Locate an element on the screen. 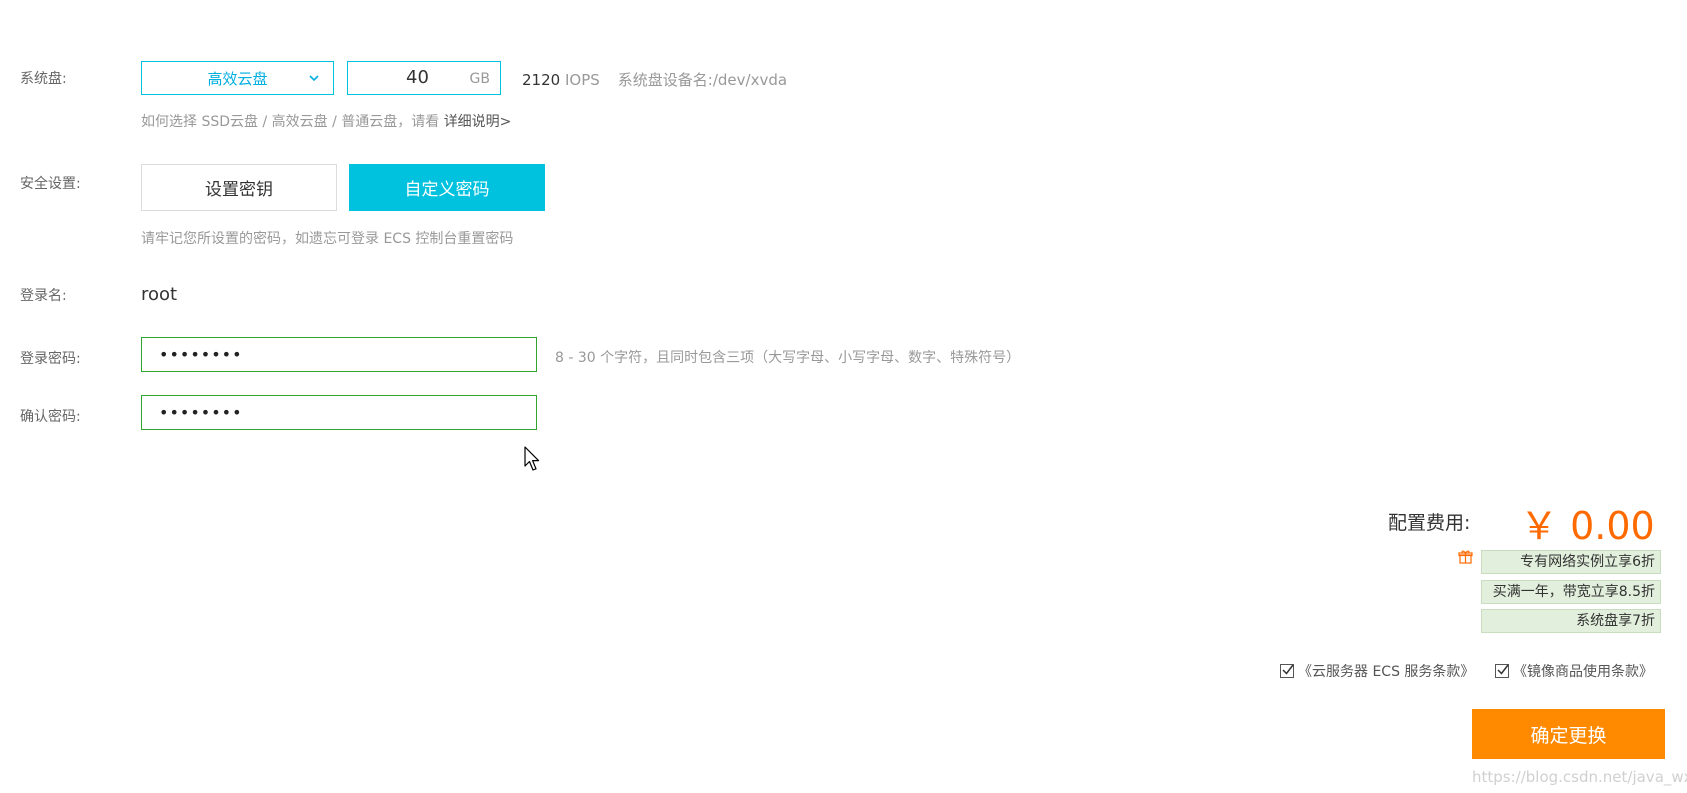 The height and width of the screenshot is (793, 1687). security-label: 安全设置: is located at coordinates (50, 184).